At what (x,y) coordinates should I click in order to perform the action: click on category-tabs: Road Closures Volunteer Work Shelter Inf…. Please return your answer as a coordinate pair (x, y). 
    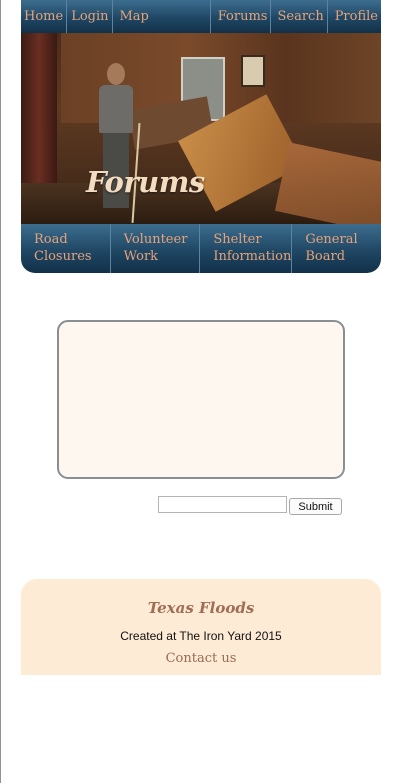
    Looking at the image, I should click on (201, 248).